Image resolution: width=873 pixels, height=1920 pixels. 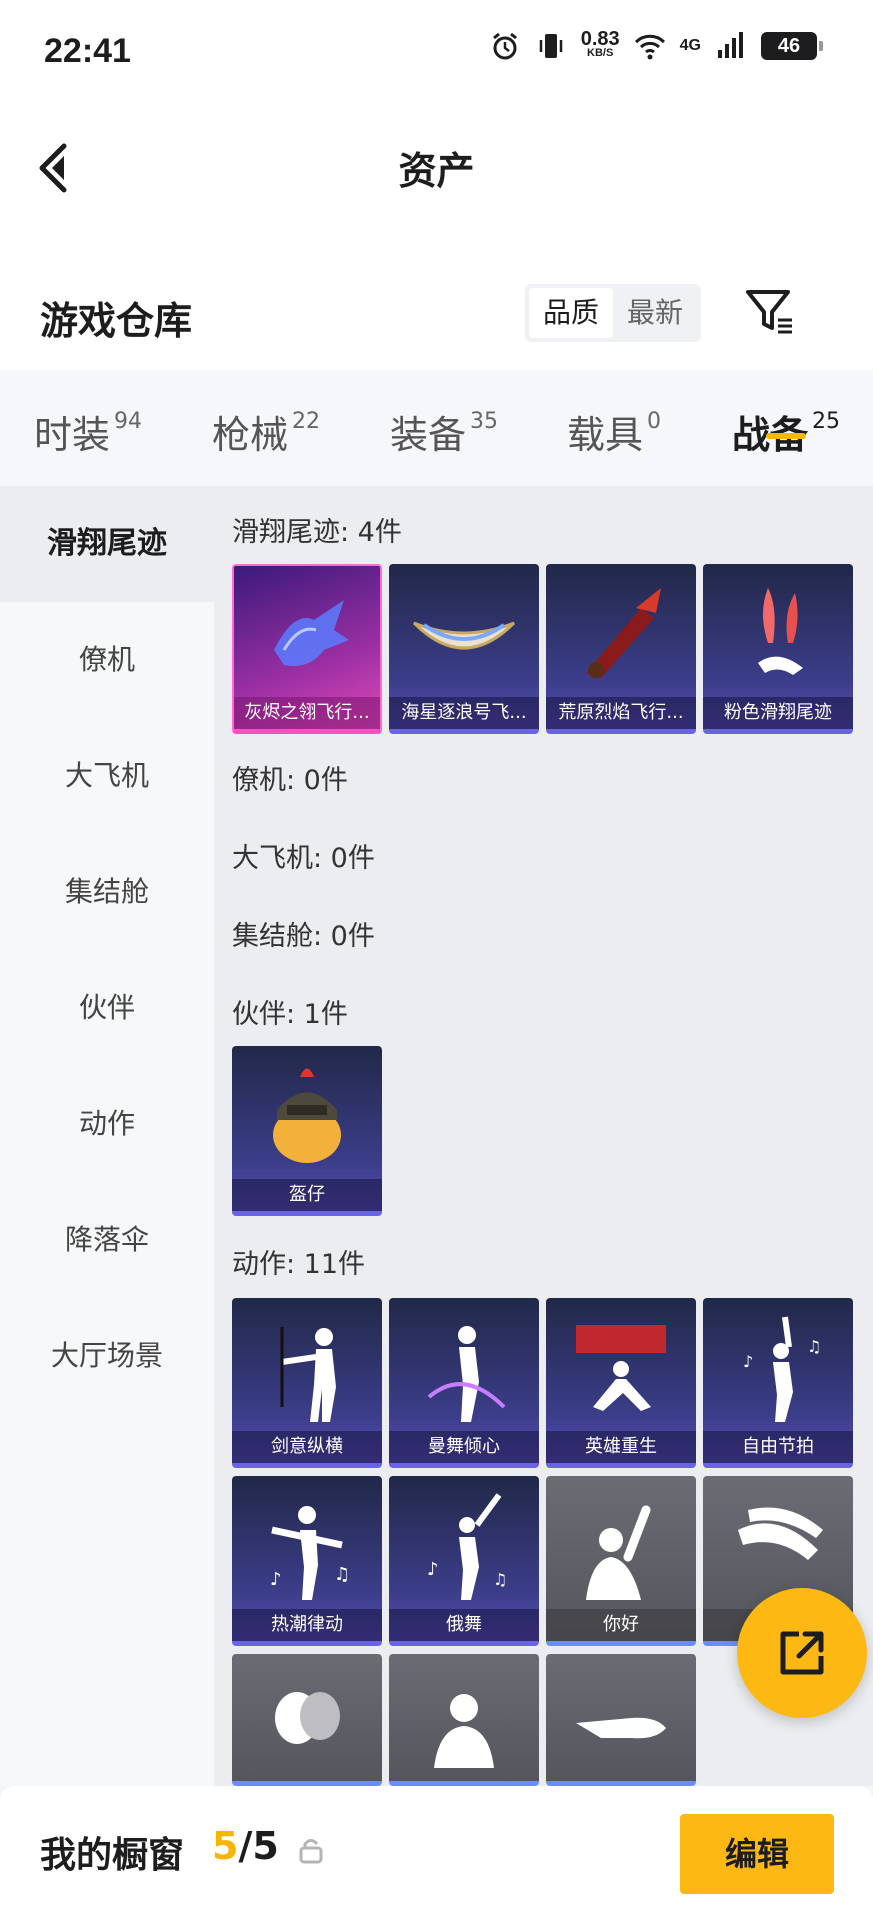 I want to click on item-tile: 曼舞倾心, so click(x=464, y=1383).